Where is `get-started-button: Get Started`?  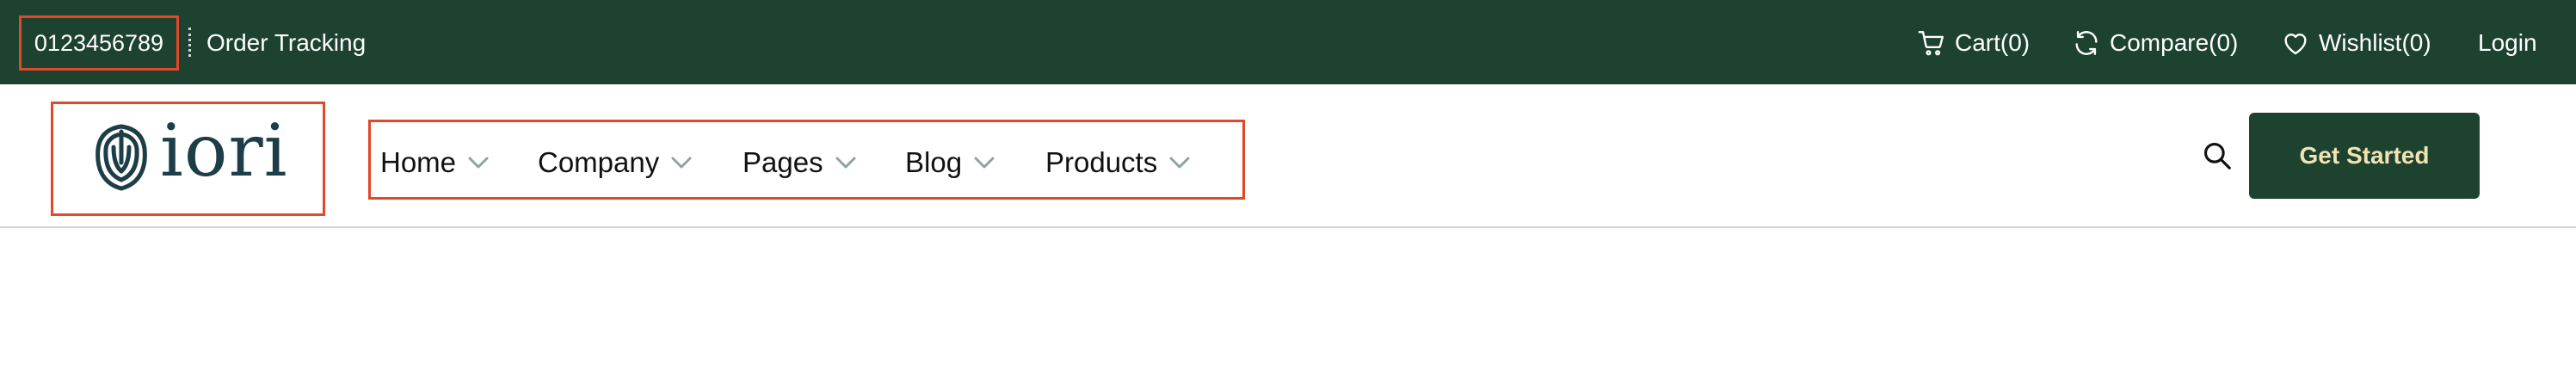
get-started-button: Get Started is located at coordinates (2365, 156).